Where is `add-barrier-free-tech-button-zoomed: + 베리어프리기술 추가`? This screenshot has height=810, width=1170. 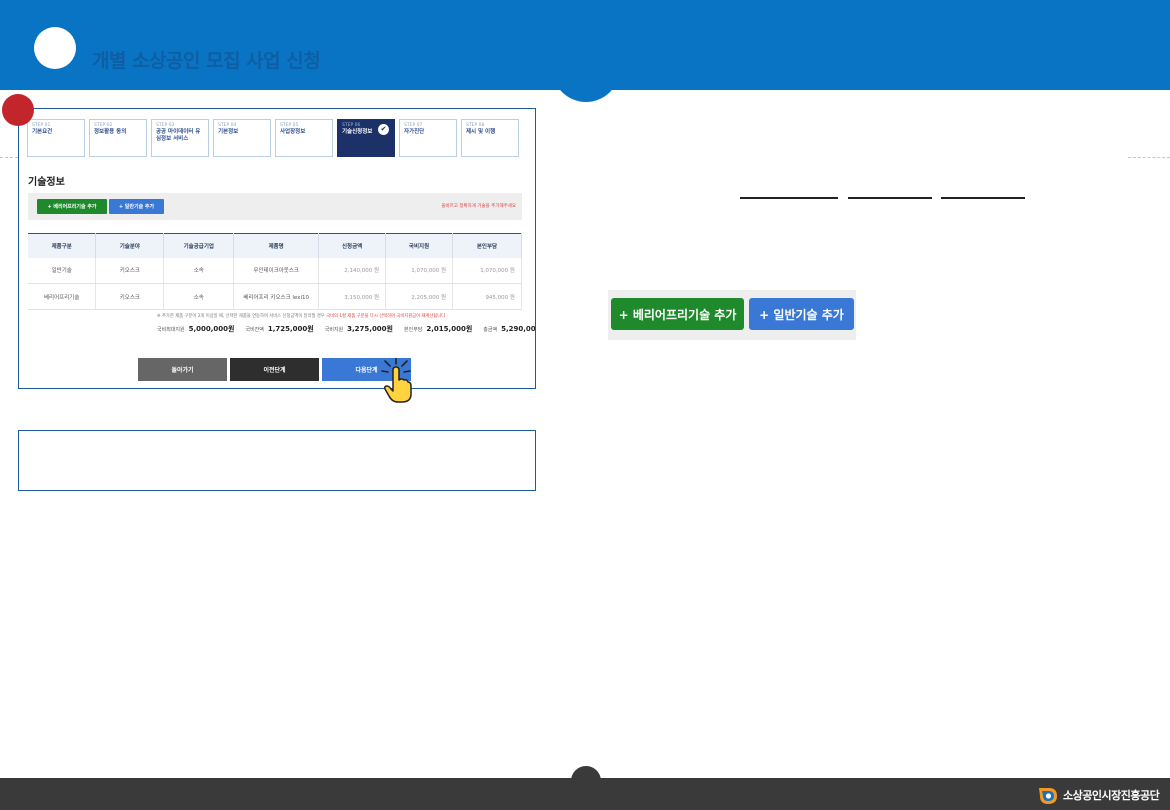
add-barrier-free-tech-button-zoomed: + 베리어프리기술 추가 is located at coordinates (677, 314).